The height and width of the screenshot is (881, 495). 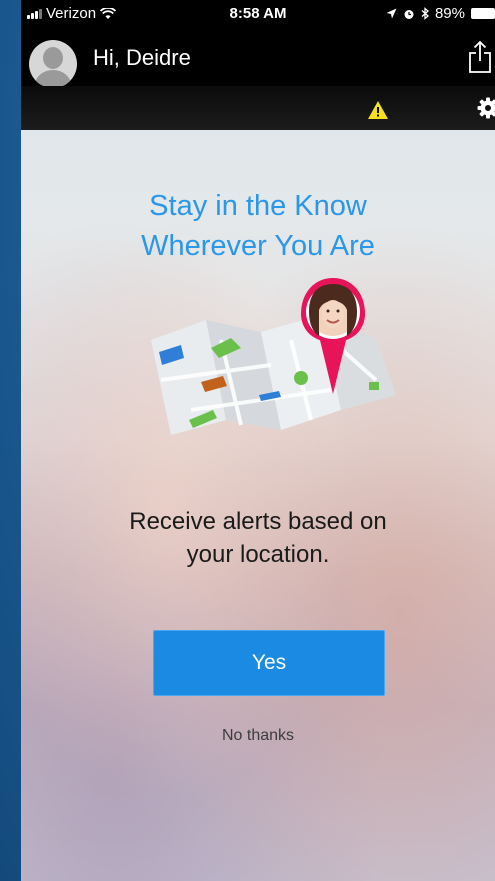 I want to click on status-bar: Verizon 8:58 AM 89%, so click(x=258, y=15).